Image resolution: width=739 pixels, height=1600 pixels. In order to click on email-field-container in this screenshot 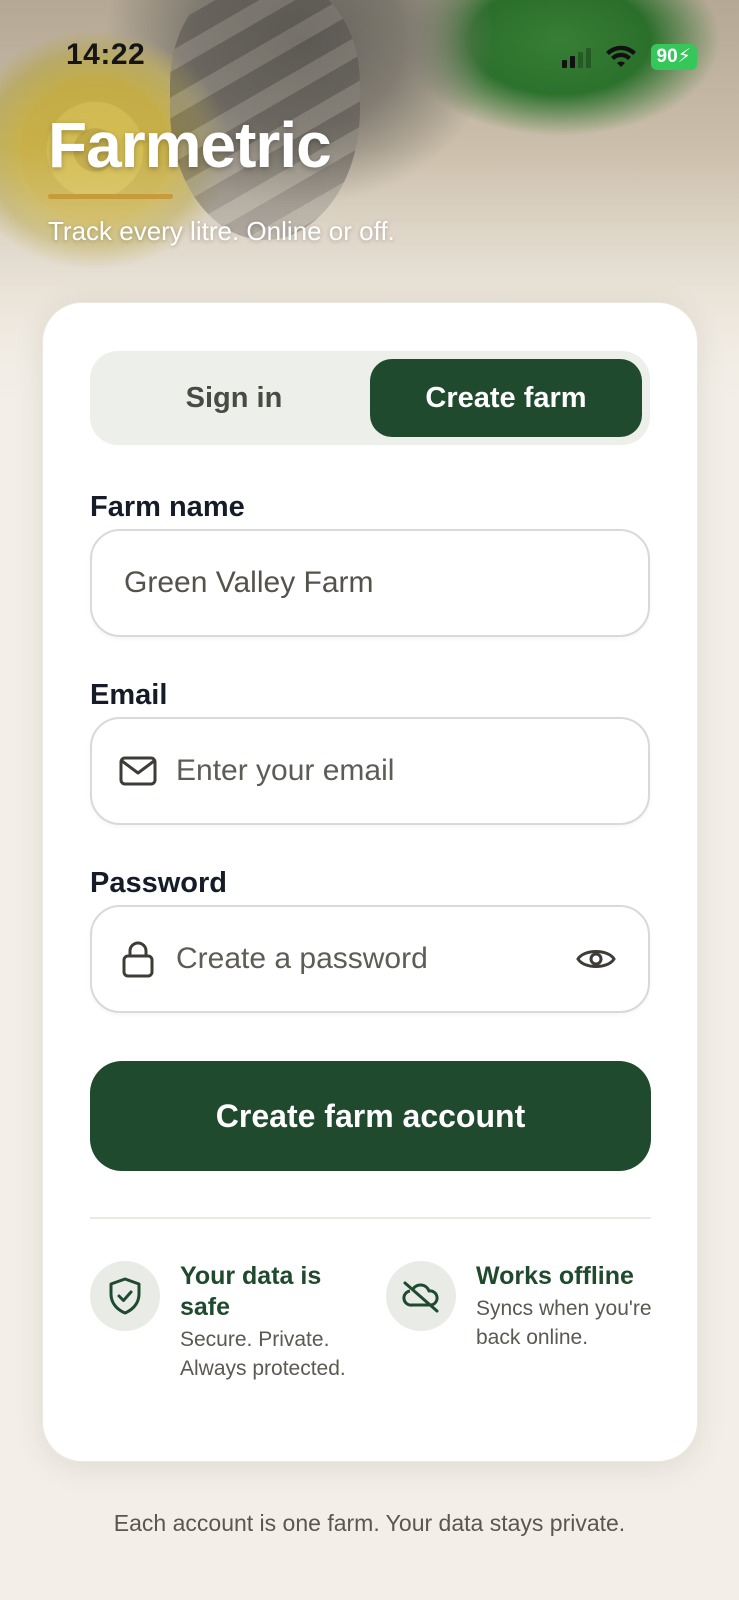, I will do `click(370, 771)`.